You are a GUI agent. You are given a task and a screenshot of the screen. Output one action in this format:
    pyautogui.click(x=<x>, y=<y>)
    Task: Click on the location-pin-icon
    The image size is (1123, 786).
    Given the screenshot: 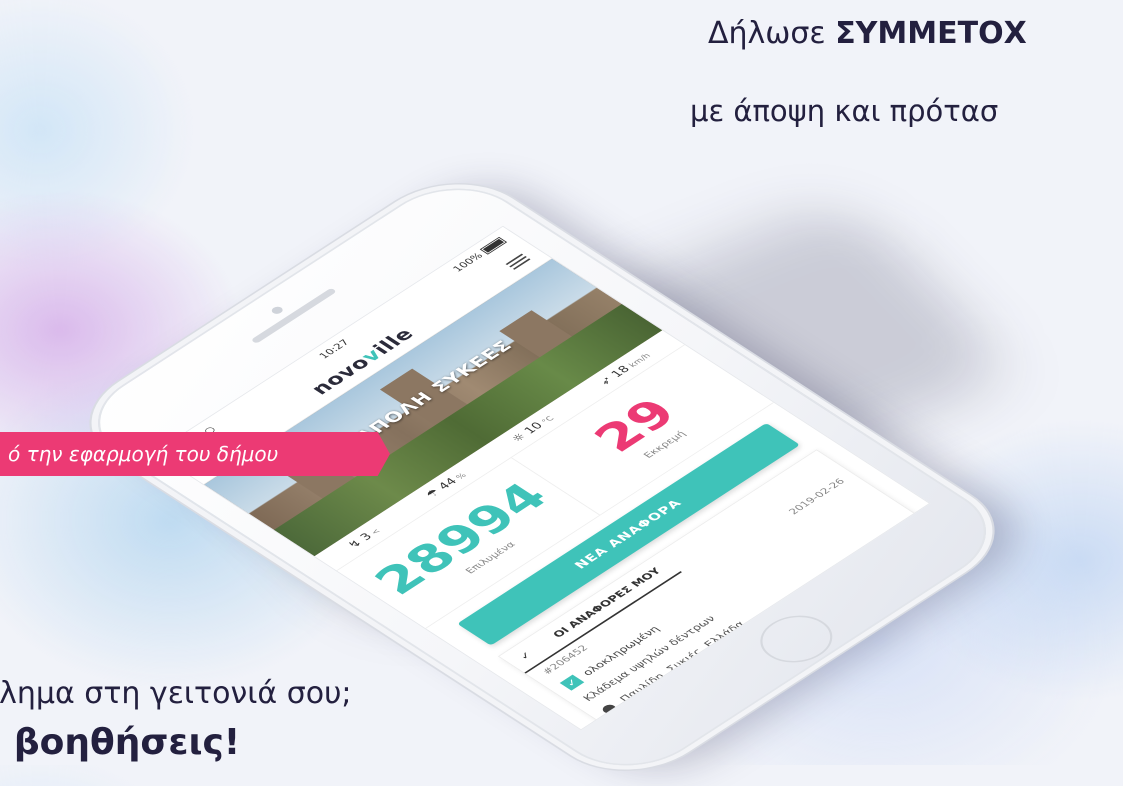 What is the action you would take?
    pyautogui.click(x=609, y=709)
    